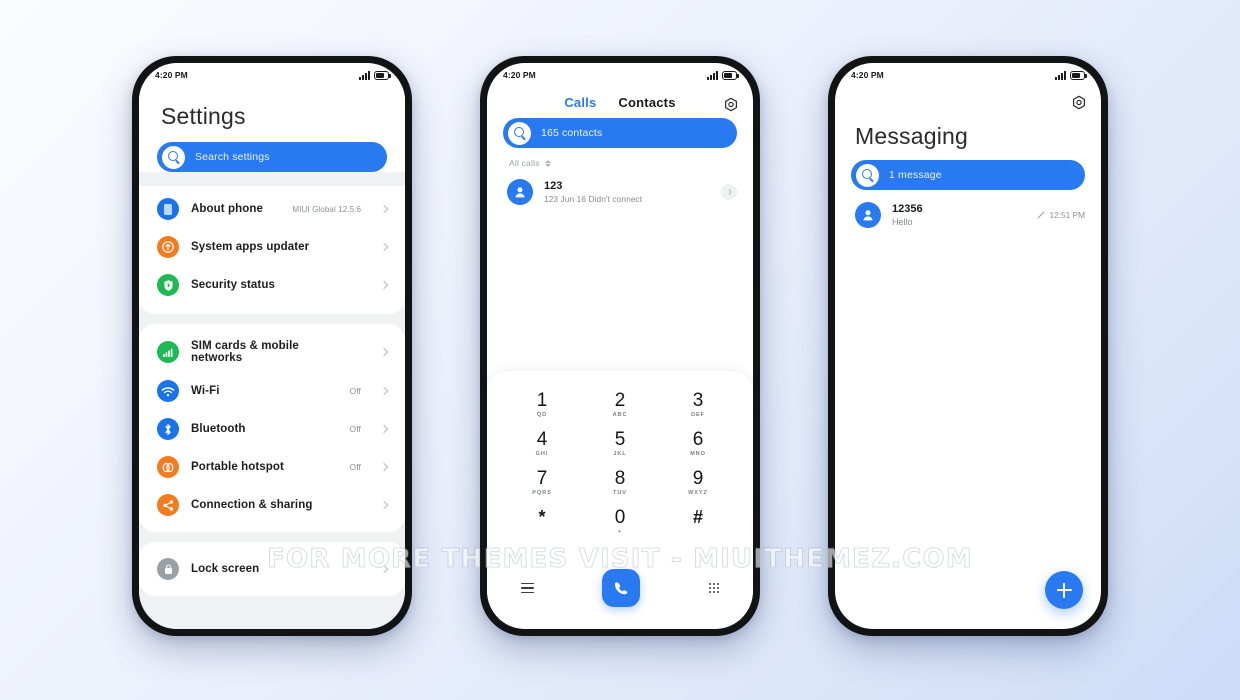 The width and height of the screenshot is (1240, 700). What do you see at coordinates (713, 588) in the screenshot?
I see `dialpad-grid-icon` at bounding box center [713, 588].